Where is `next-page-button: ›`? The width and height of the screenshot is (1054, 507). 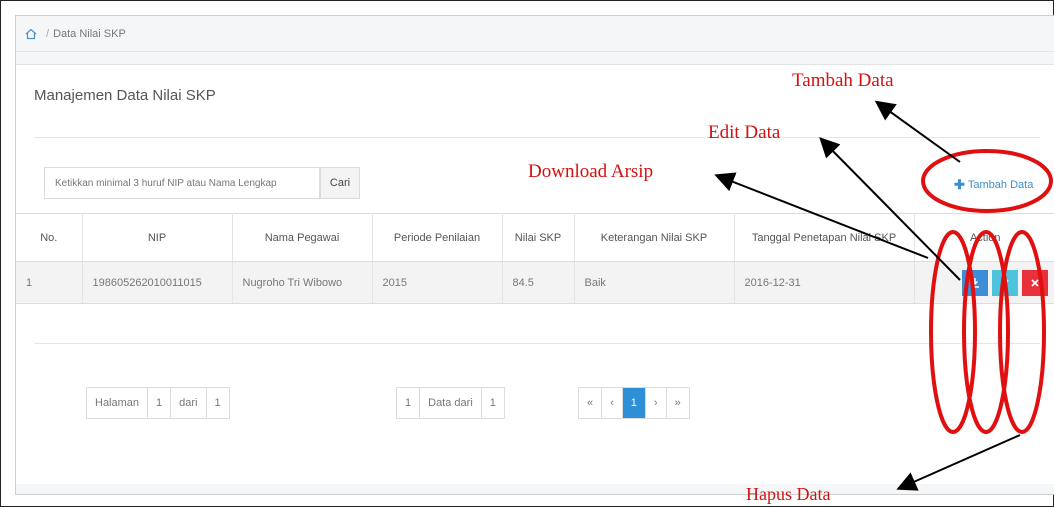 next-page-button: › is located at coordinates (656, 403).